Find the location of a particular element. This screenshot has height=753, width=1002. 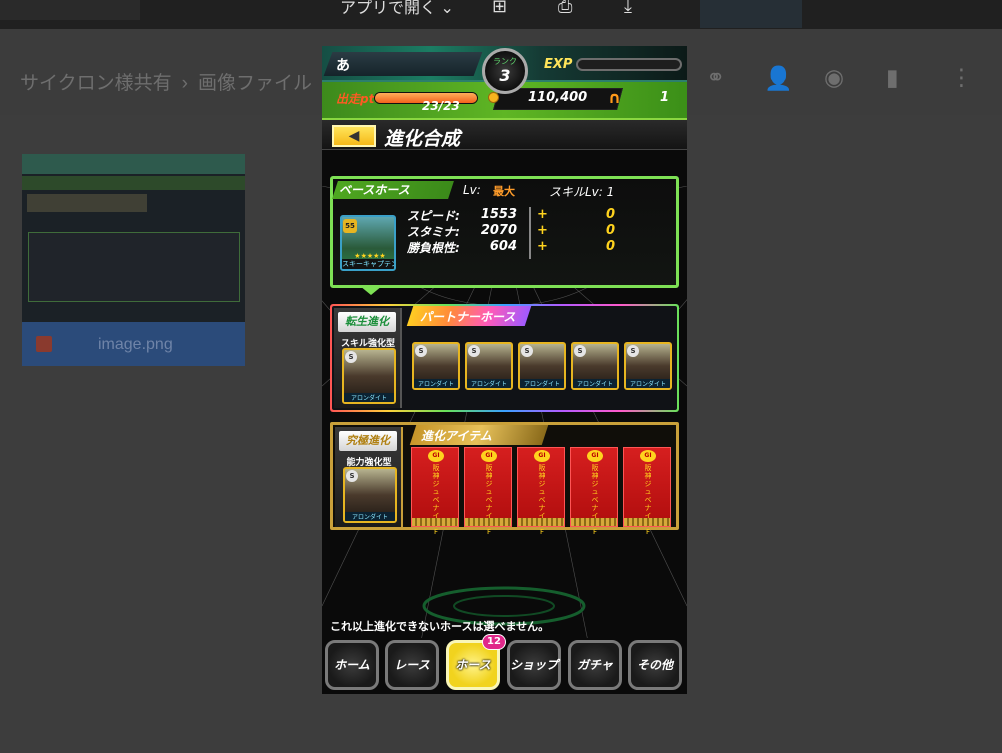

breadcrumb-item: サイクロン様共有 is located at coordinates (96, 83).